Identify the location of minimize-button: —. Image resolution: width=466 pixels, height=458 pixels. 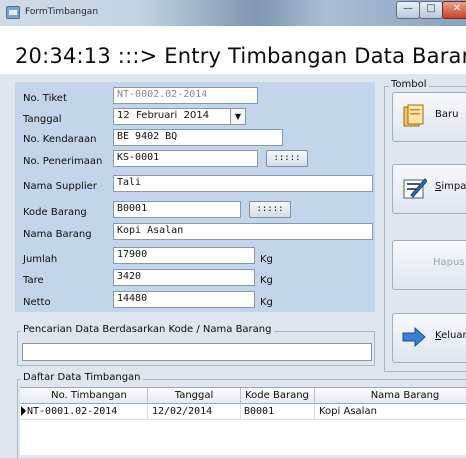
(408, 10).